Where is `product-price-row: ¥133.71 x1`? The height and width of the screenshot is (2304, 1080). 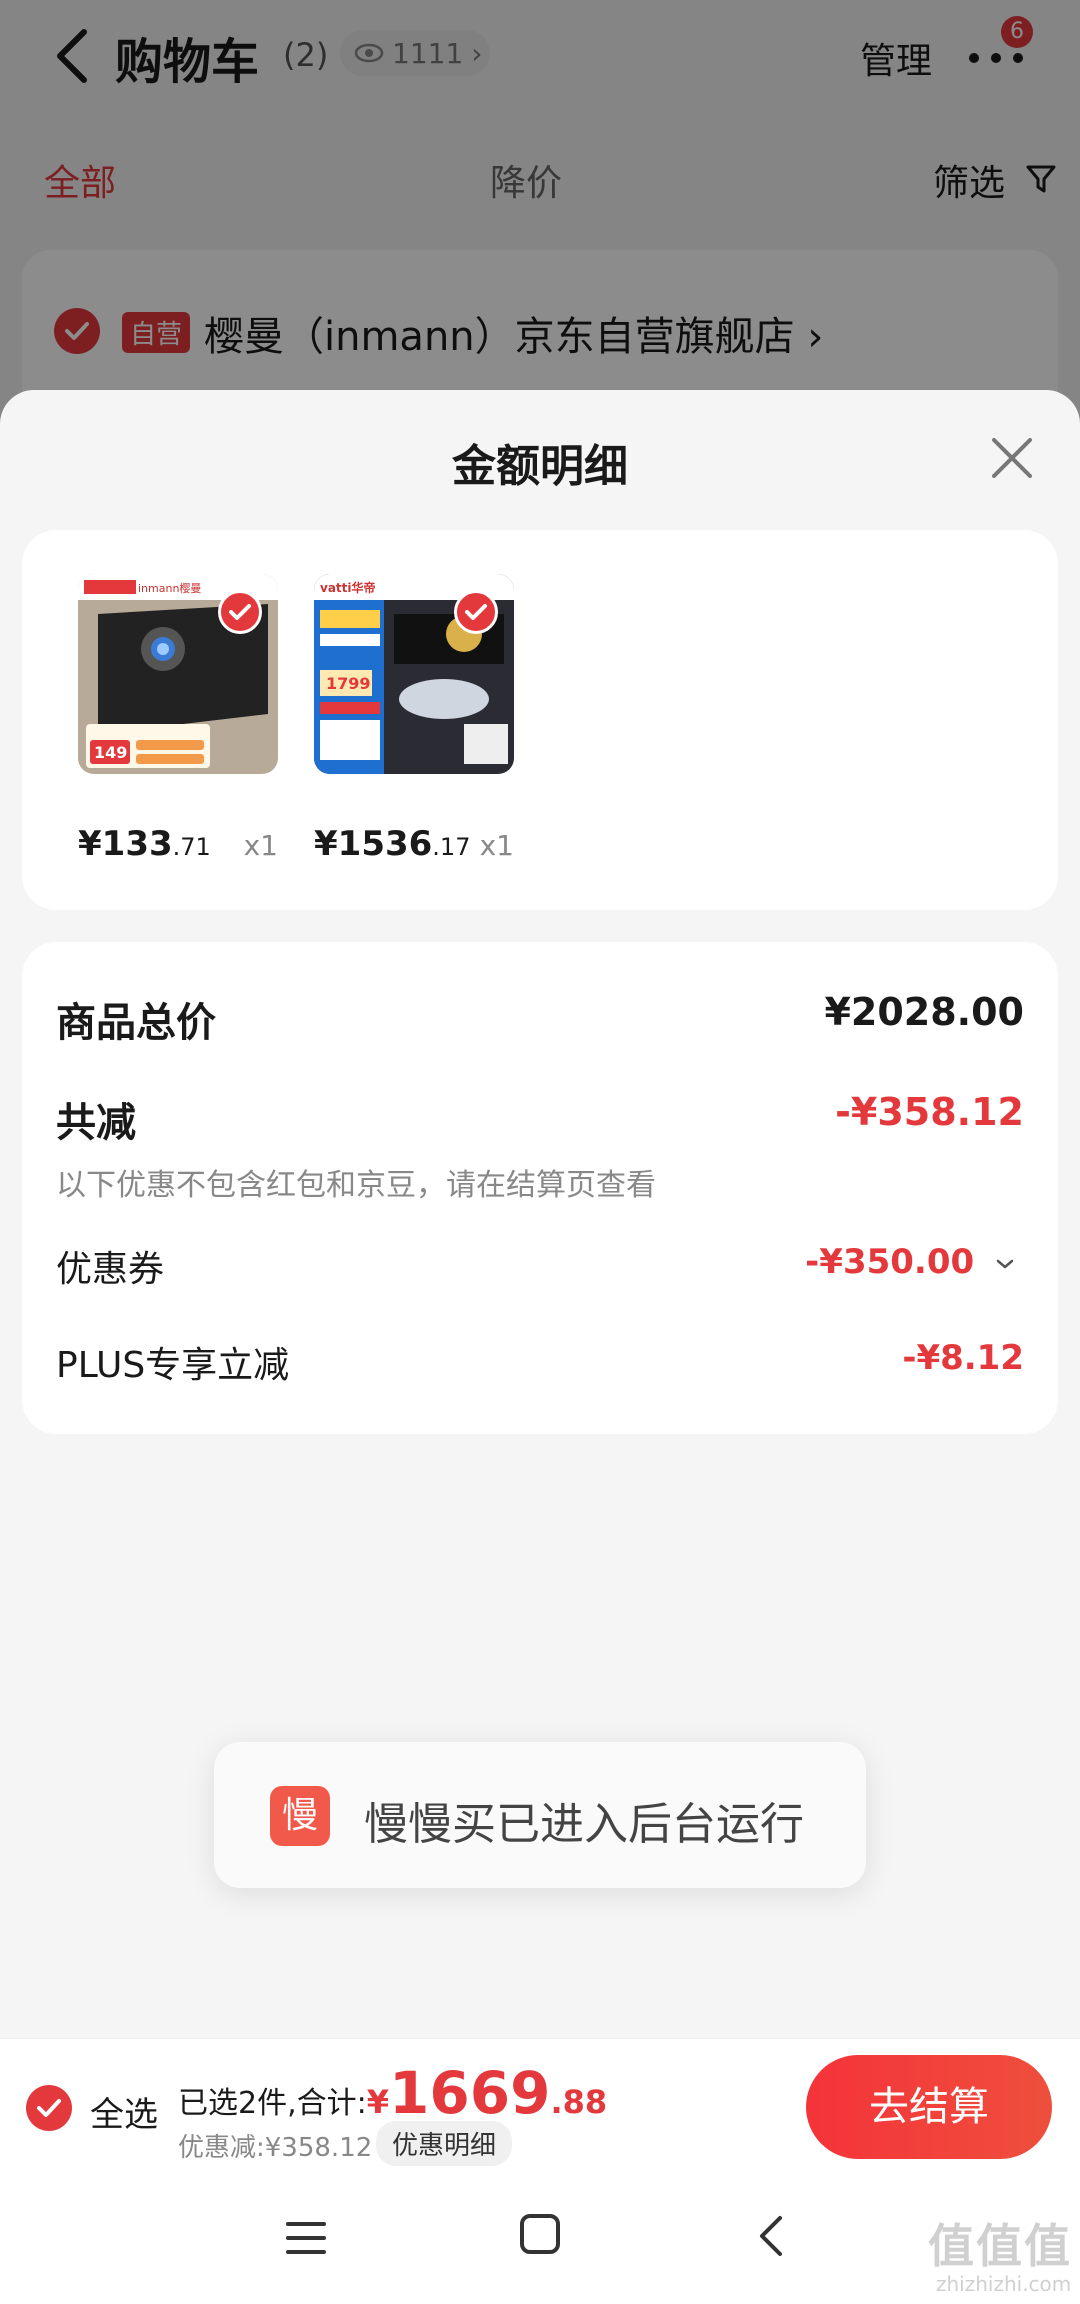
product-price-row: ¥133.71 x1 is located at coordinates (178, 844).